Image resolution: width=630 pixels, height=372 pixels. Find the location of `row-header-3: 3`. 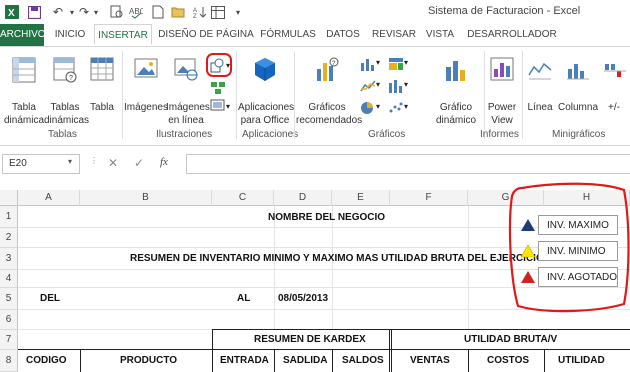

row-header-3: 3 is located at coordinates (9, 259).